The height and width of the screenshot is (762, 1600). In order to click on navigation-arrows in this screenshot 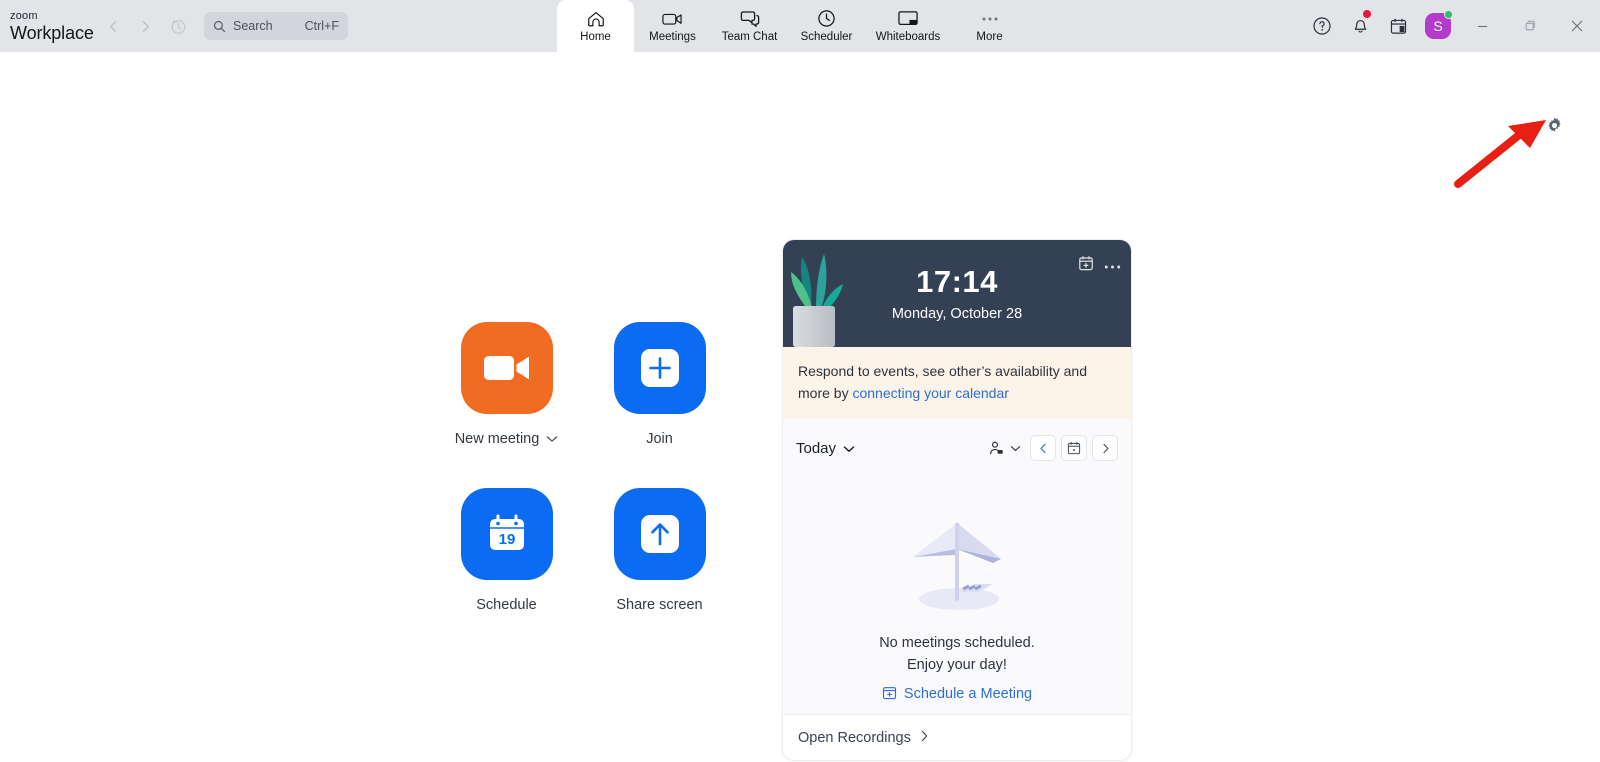, I will do `click(146, 26)`.